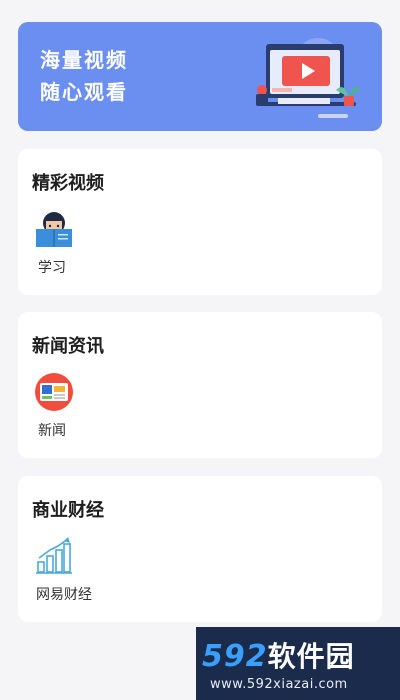 The image size is (400, 700). I want to click on category-label: 学习, so click(52, 268).